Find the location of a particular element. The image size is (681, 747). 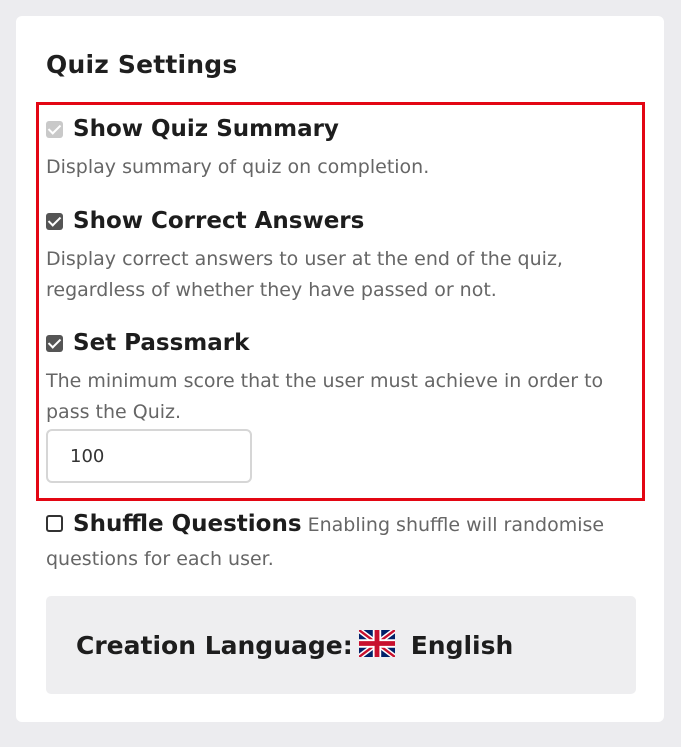

creation-language-box: Creation Language: English is located at coordinates (341, 645).